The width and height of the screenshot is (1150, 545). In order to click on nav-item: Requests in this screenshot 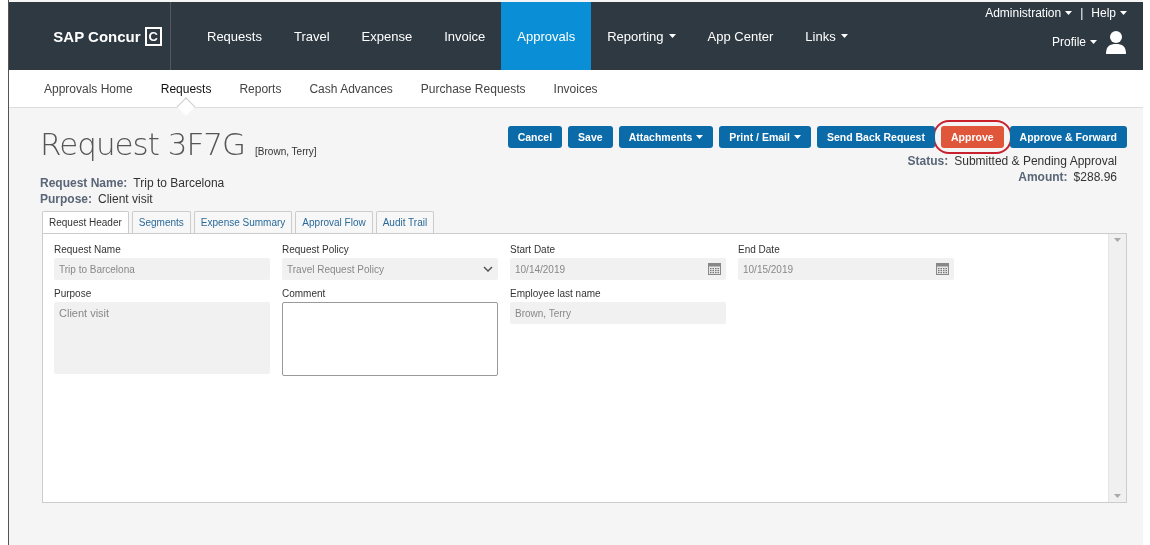, I will do `click(234, 36)`.